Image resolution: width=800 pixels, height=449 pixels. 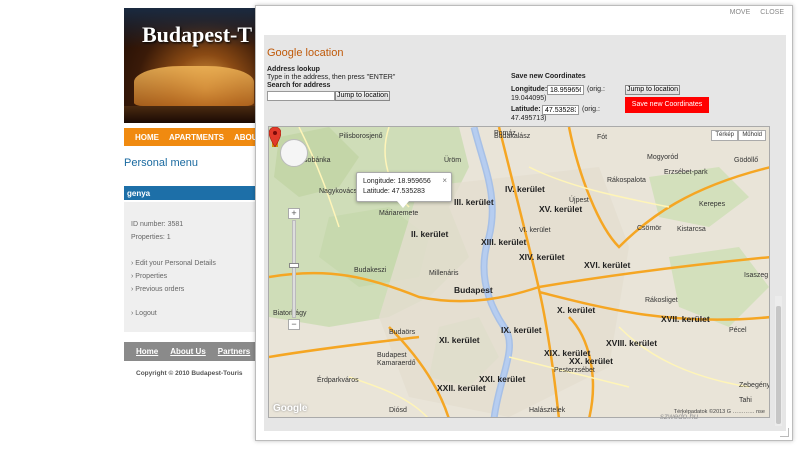 I want to click on id-number: ID number: 3581, so click(x=157, y=224).